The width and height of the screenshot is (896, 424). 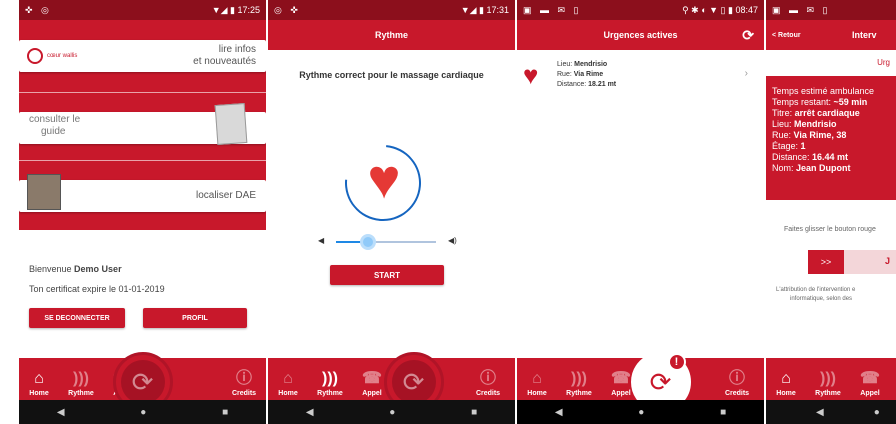 I want to click on title-label: Titre:, so click(x=783, y=113).